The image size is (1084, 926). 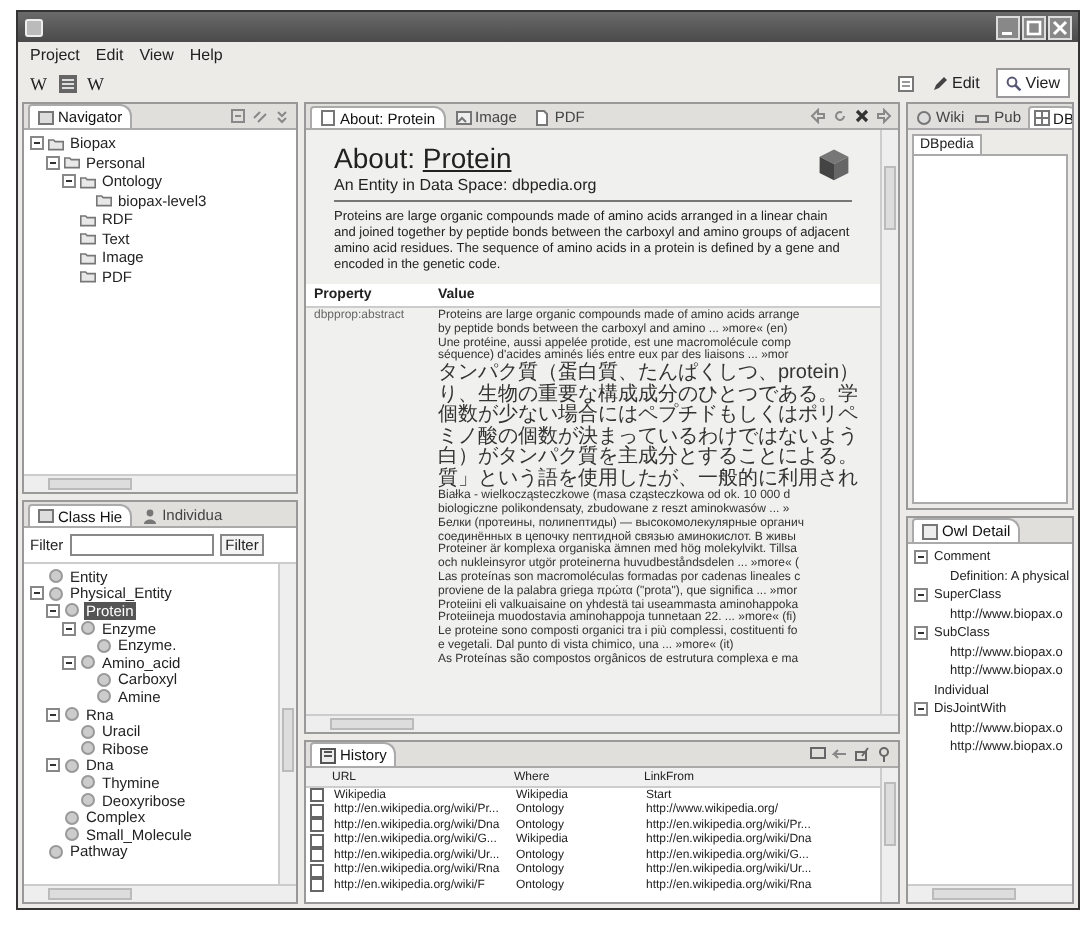 What do you see at coordinates (940, 83) in the screenshot?
I see `pencil-icon` at bounding box center [940, 83].